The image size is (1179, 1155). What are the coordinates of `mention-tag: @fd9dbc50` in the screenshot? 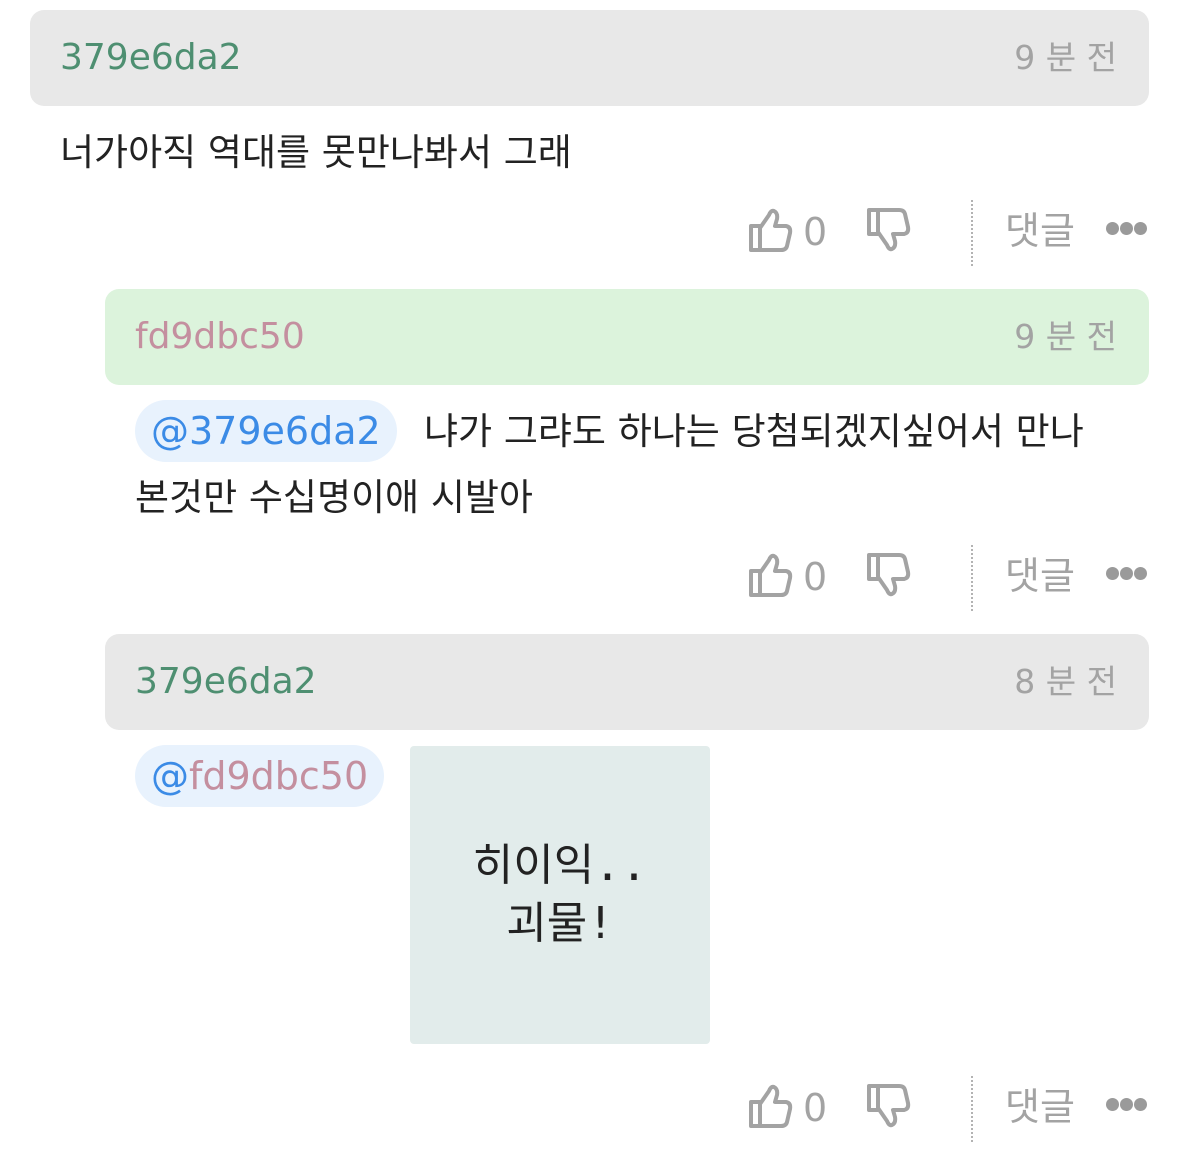 It's located at (260, 776).